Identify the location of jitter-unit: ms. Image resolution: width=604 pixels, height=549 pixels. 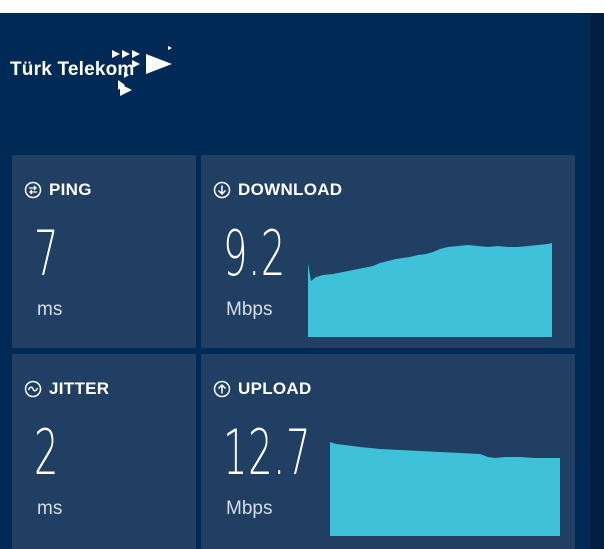
(50, 508).